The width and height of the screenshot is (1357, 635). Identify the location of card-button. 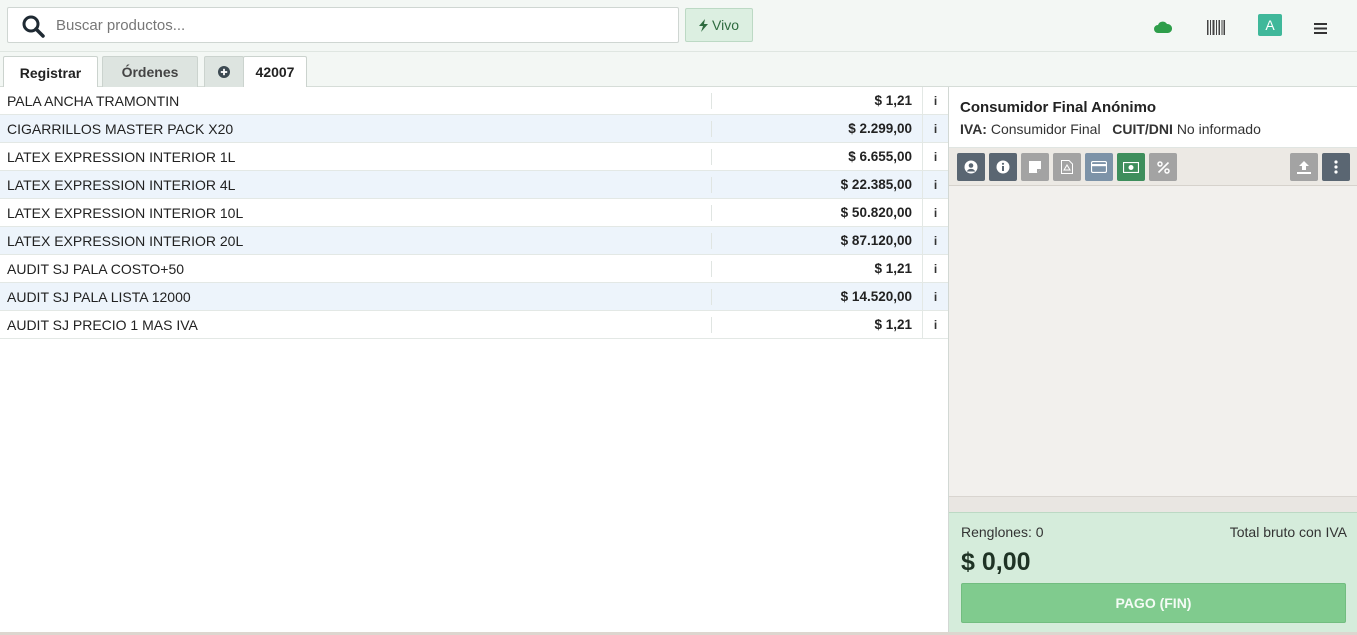
(1099, 167).